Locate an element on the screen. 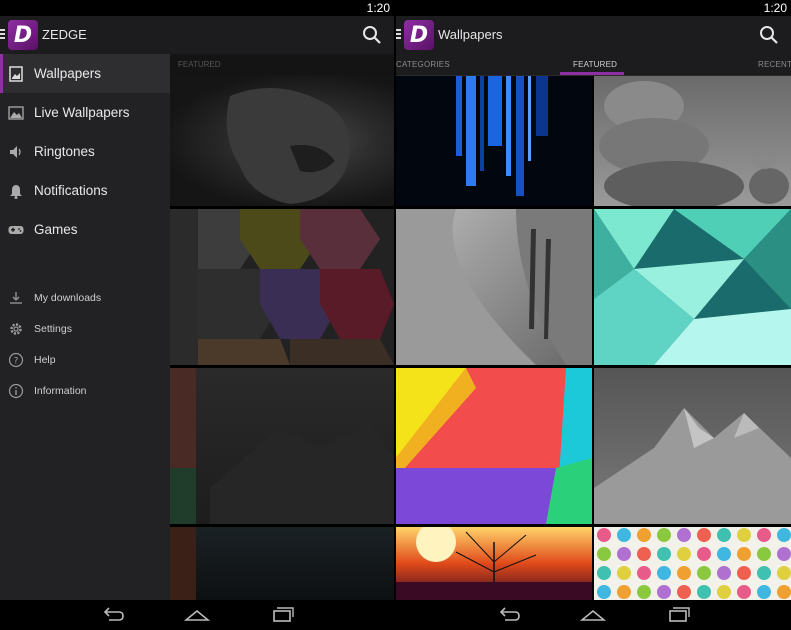 The height and width of the screenshot is (630, 791). speaker-icon is located at coordinates (15, 151).